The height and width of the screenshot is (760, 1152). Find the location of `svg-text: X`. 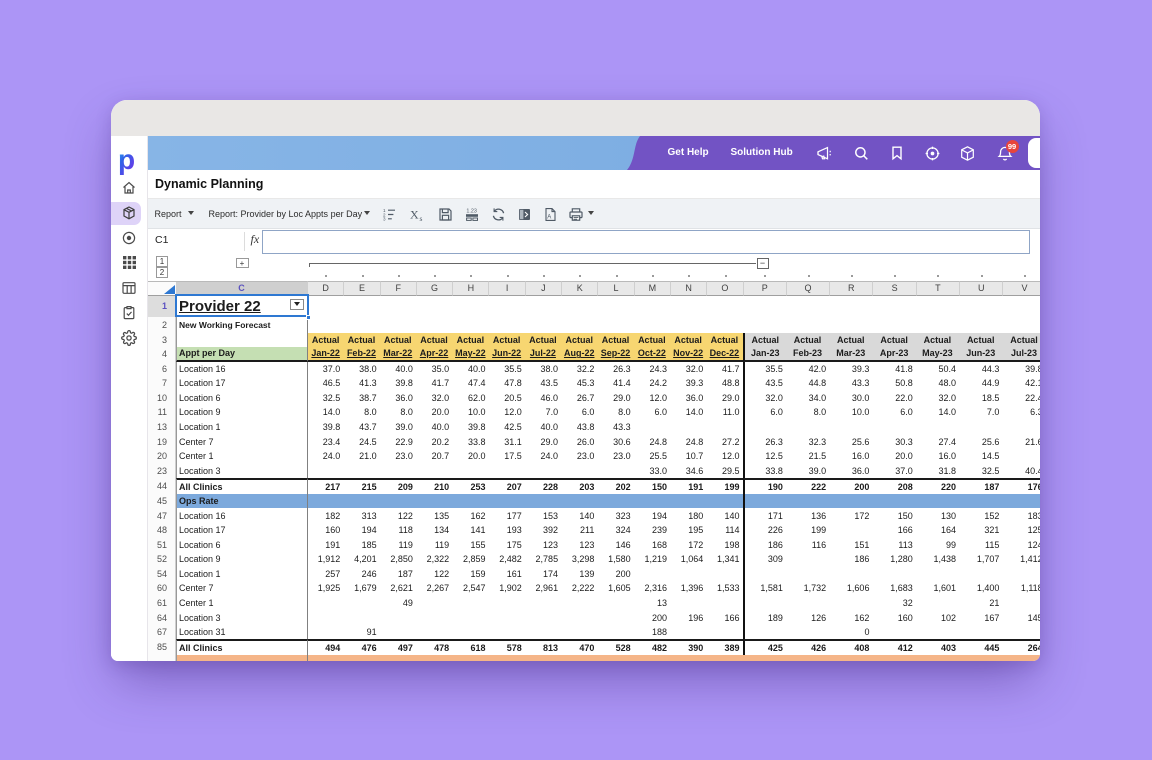

svg-text: X is located at coordinates (414, 215).